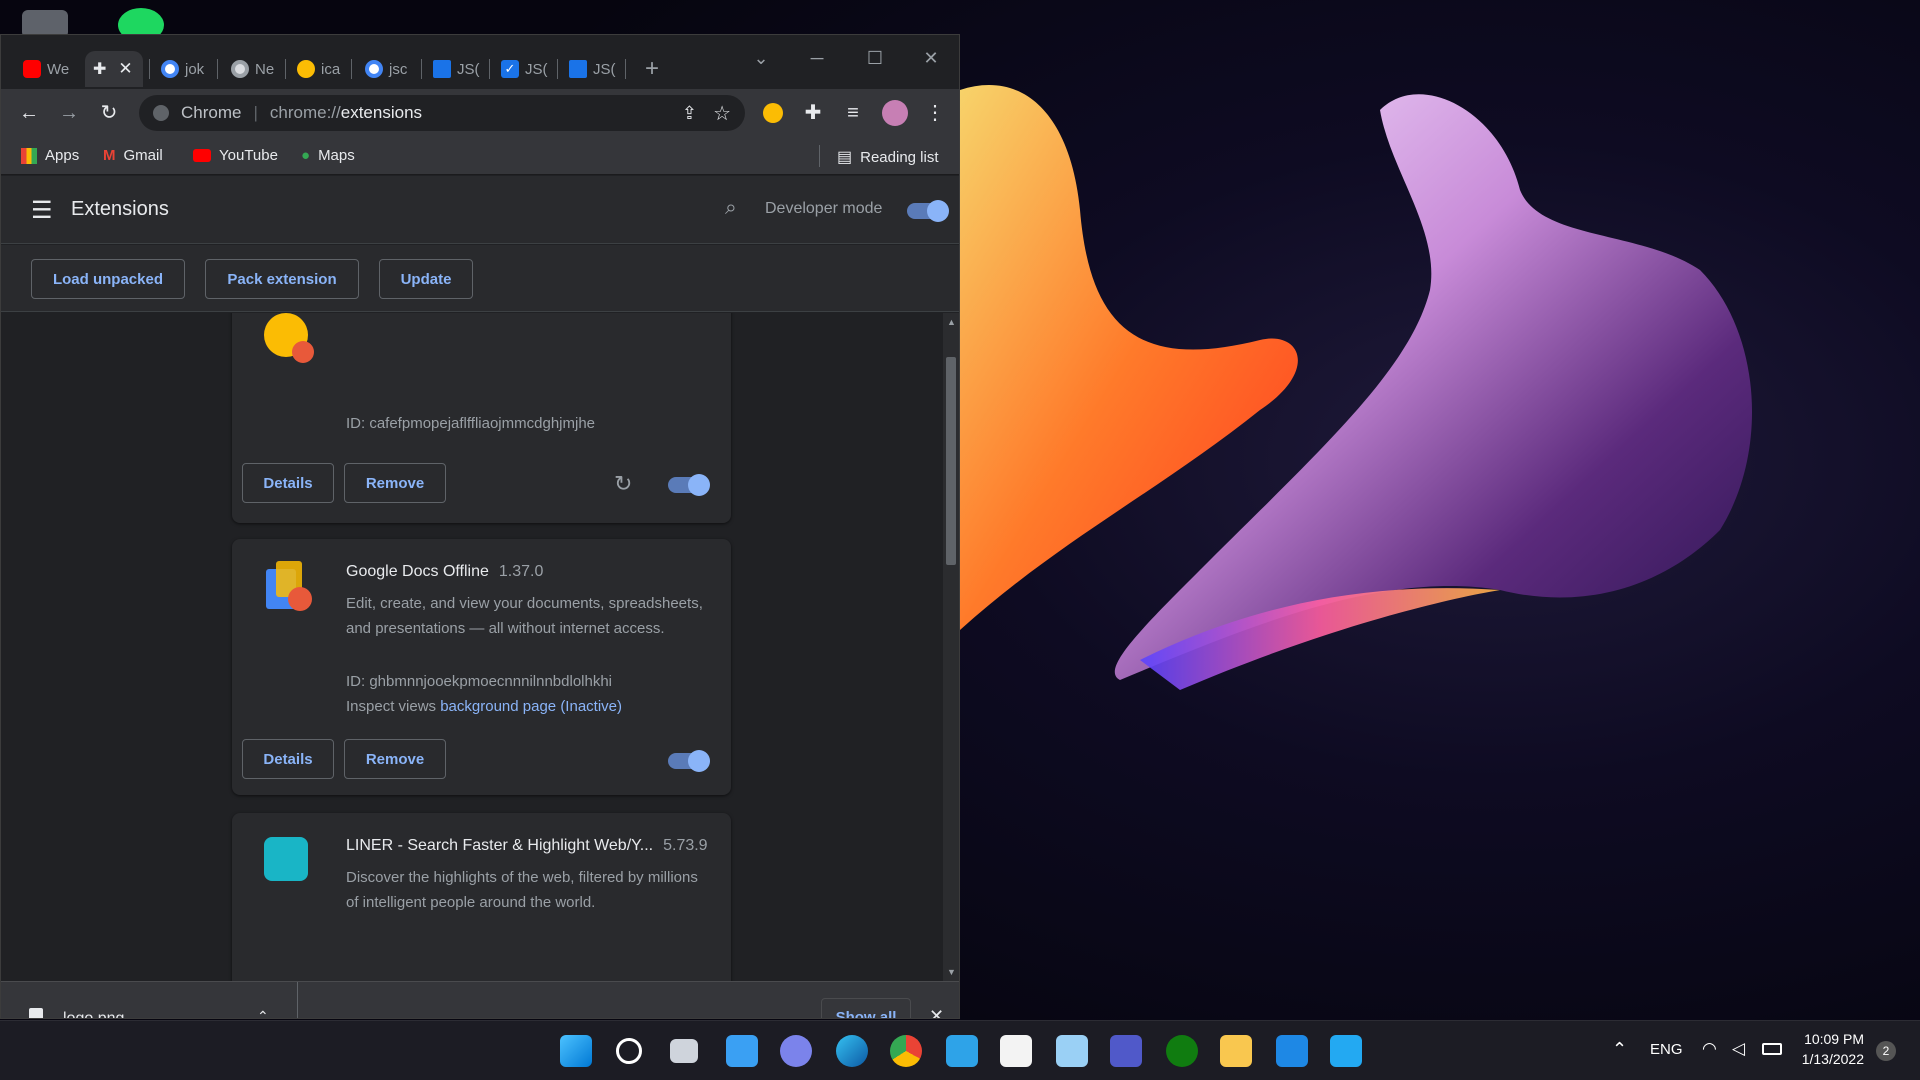 This screenshot has width=1920, height=1080. What do you see at coordinates (318, 69) in the screenshot?
I see `tab-emoji: ica` at bounding box center [318, 69].